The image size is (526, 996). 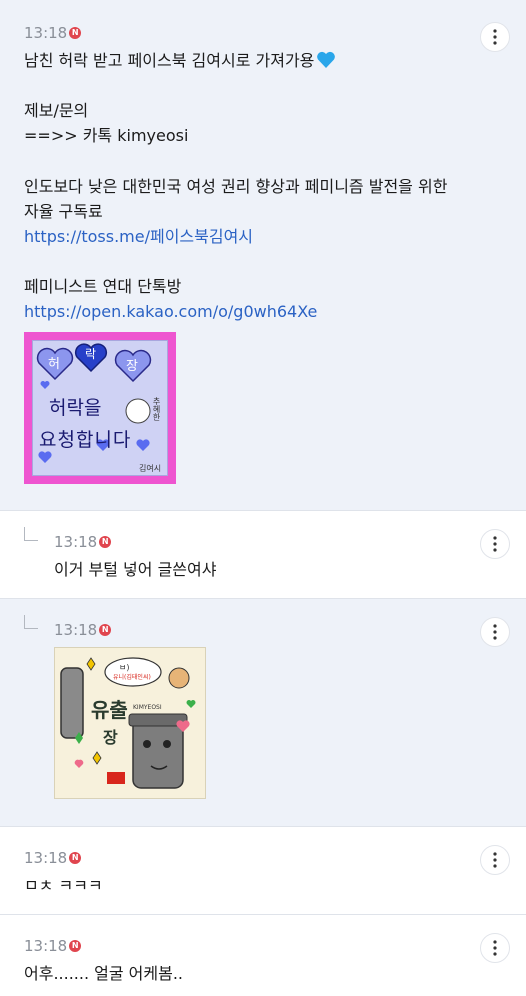 I want to click on post-line-3: ==>> 카톡 kimyeosi, so click(x=106, y=135).